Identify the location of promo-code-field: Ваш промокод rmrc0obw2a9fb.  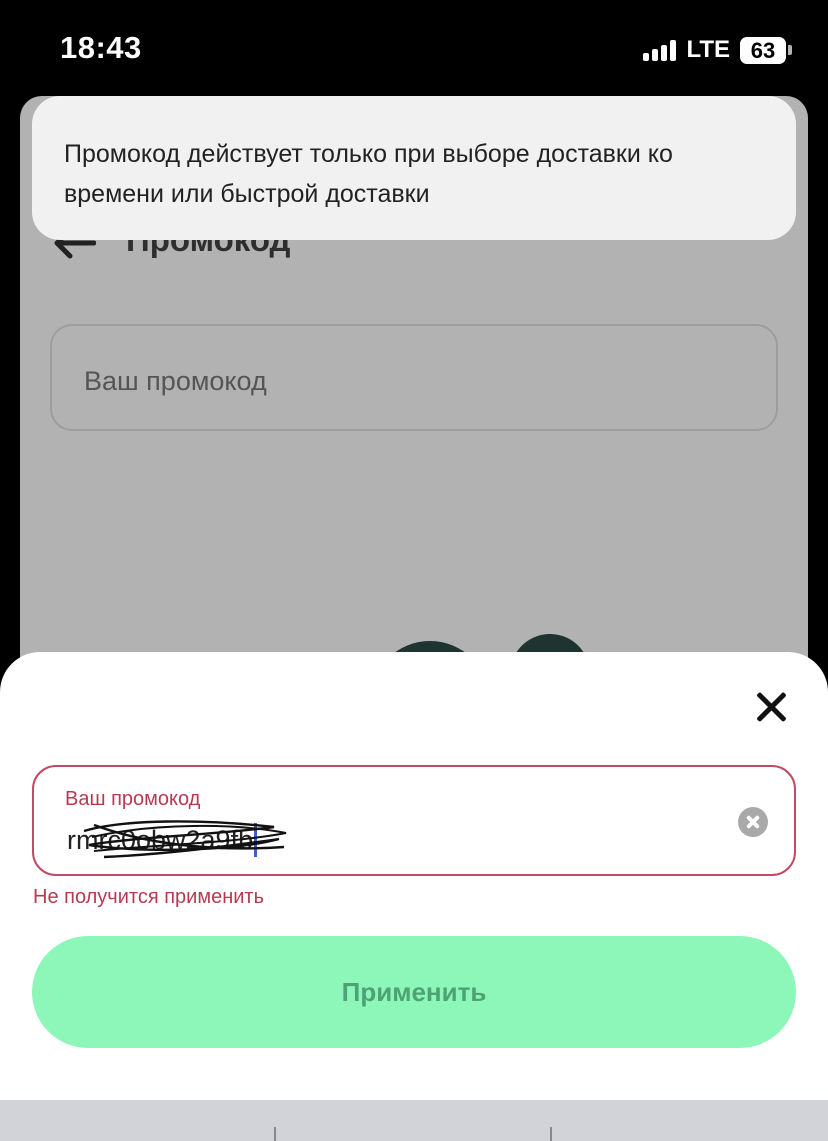
(414, 820).